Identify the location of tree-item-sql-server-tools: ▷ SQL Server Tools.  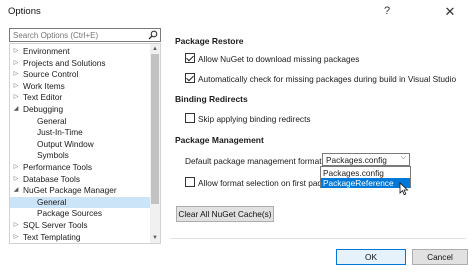
(80, 225).